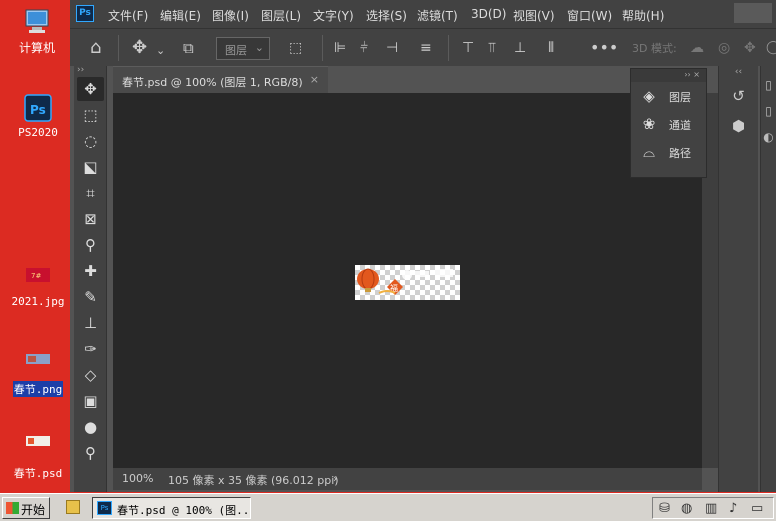 The height and width of the screenshot is (521, 776). I want to click on desktop-icon-label: 计算机, so click(36, 48).